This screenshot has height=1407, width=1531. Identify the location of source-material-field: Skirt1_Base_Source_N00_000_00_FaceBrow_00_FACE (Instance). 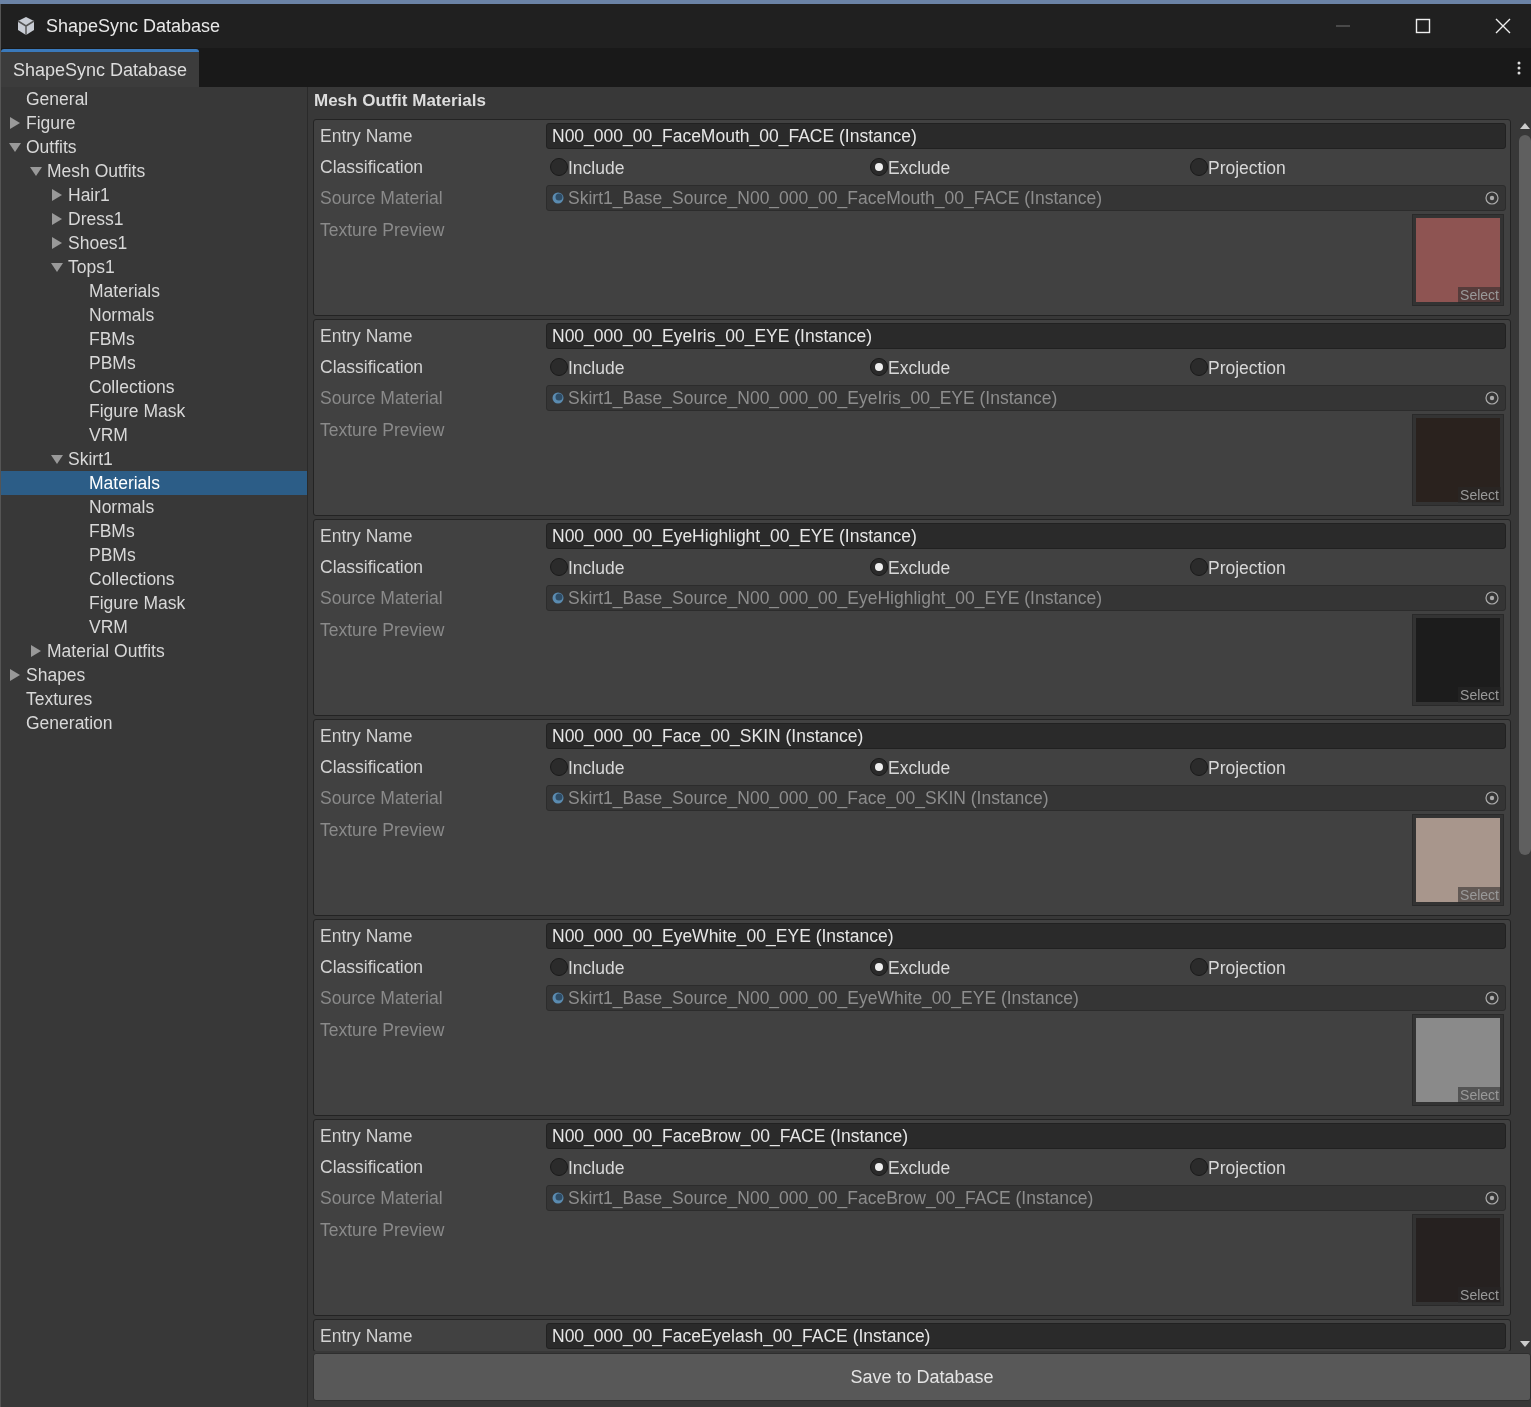
(1026, 1198).